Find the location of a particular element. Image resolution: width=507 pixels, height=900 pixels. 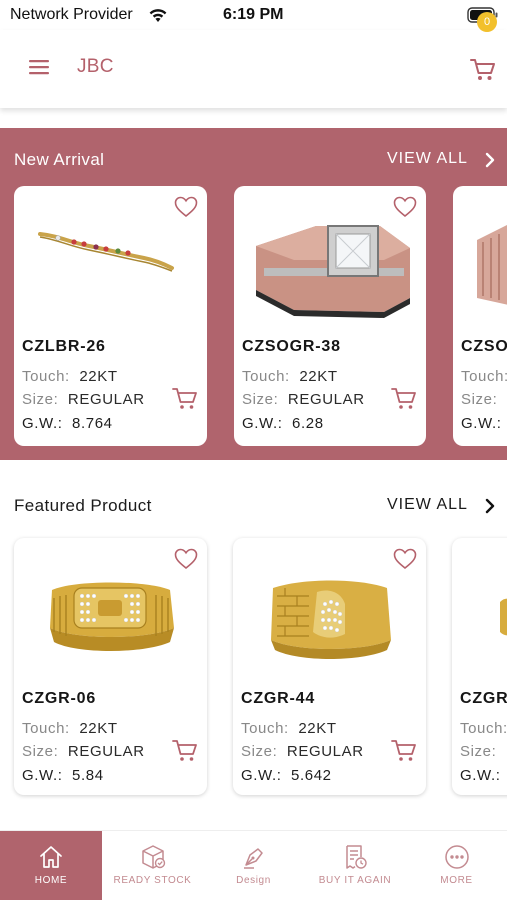

nav-label: READY STOCK is located at coordinates (152, 880).